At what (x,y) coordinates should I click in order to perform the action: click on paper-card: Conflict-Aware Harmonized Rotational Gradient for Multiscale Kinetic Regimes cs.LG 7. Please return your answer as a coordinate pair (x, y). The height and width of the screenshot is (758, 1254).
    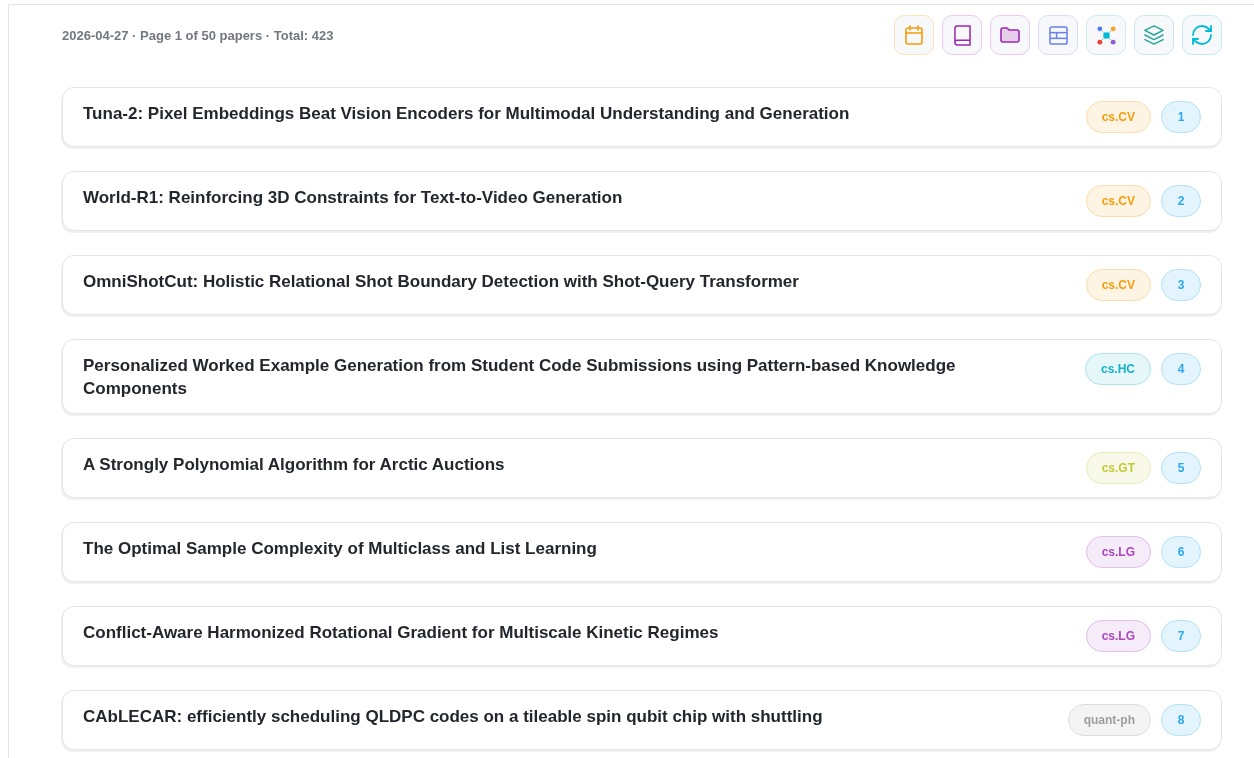
    Looking at the image, I should click on (642, 636).